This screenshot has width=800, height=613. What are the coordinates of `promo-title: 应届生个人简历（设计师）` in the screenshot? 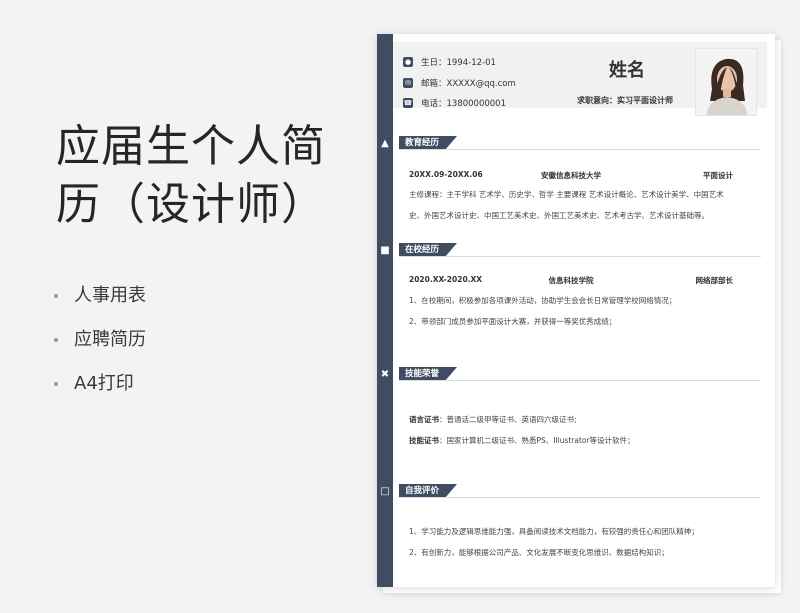 It's located at (191, 175).